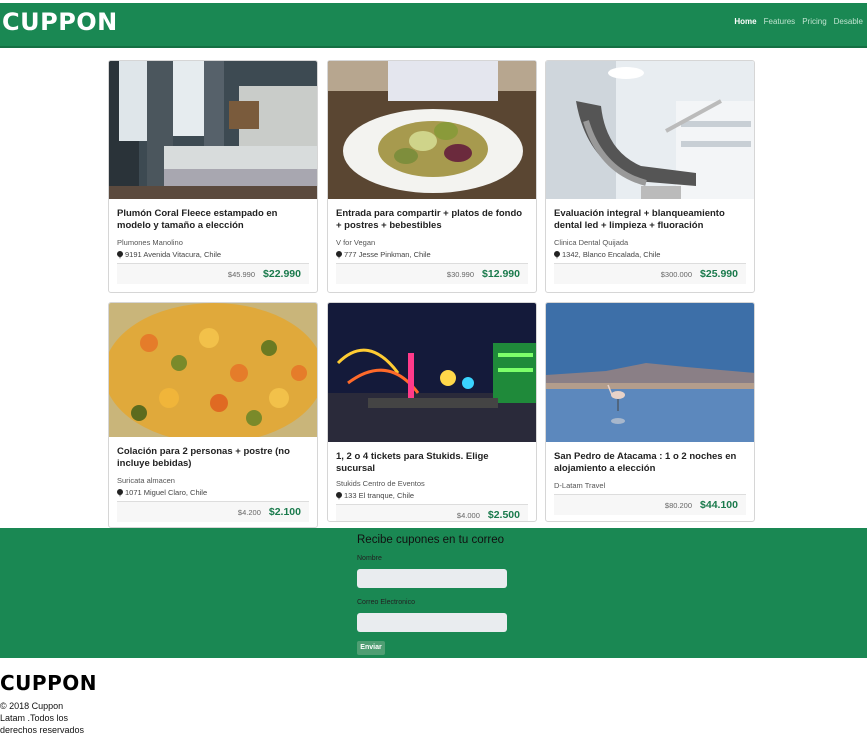 The width and height of the screenshot is (867, 736). I want to click on new-price: $44.100, so click(719, 505).